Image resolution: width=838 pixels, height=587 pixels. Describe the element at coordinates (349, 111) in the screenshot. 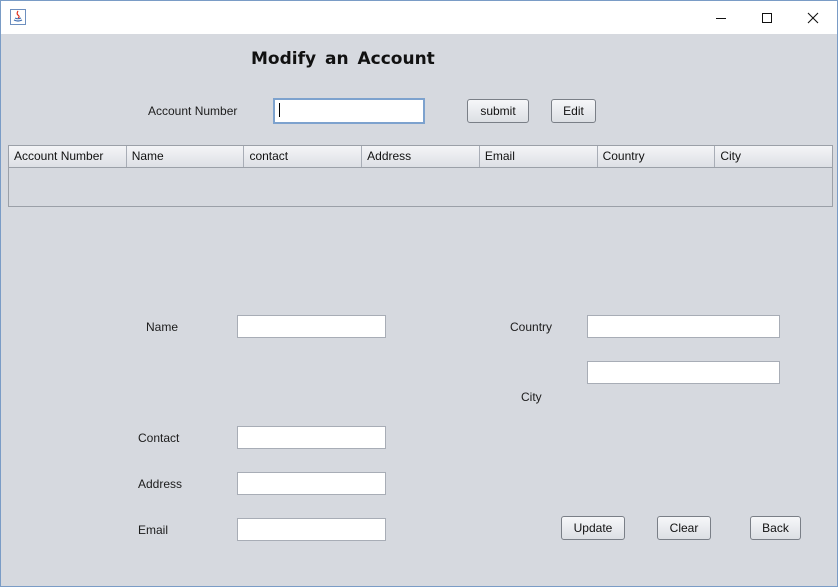

I see `account-number-input` at that location.